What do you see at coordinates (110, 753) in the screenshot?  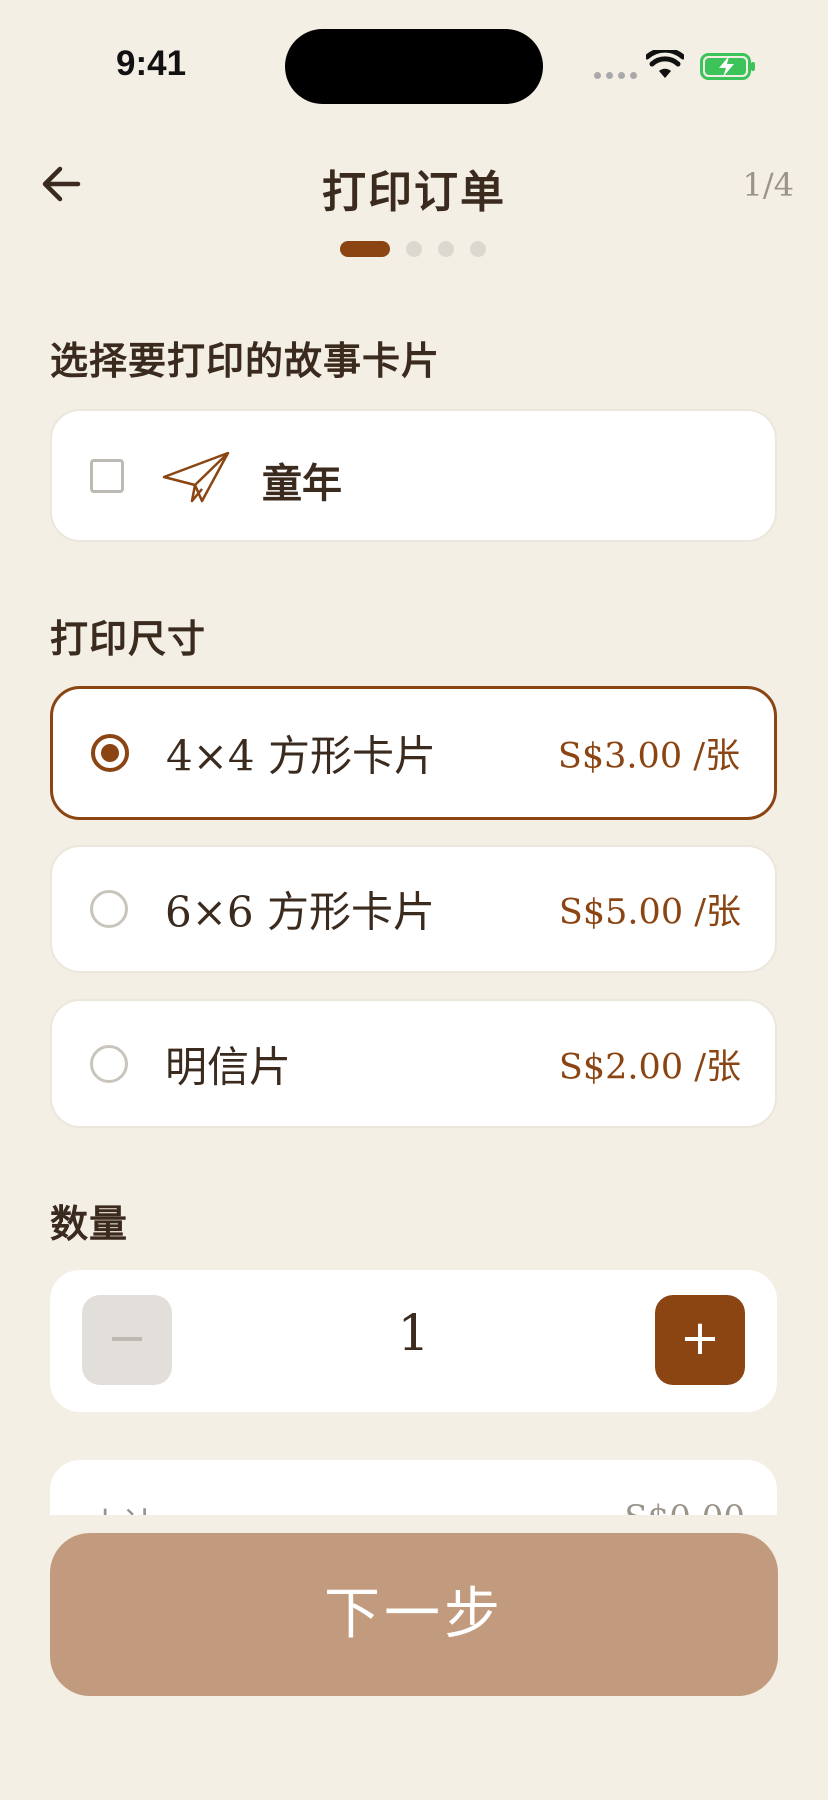 I see `radio-selected` at bounding box center [110, 753].